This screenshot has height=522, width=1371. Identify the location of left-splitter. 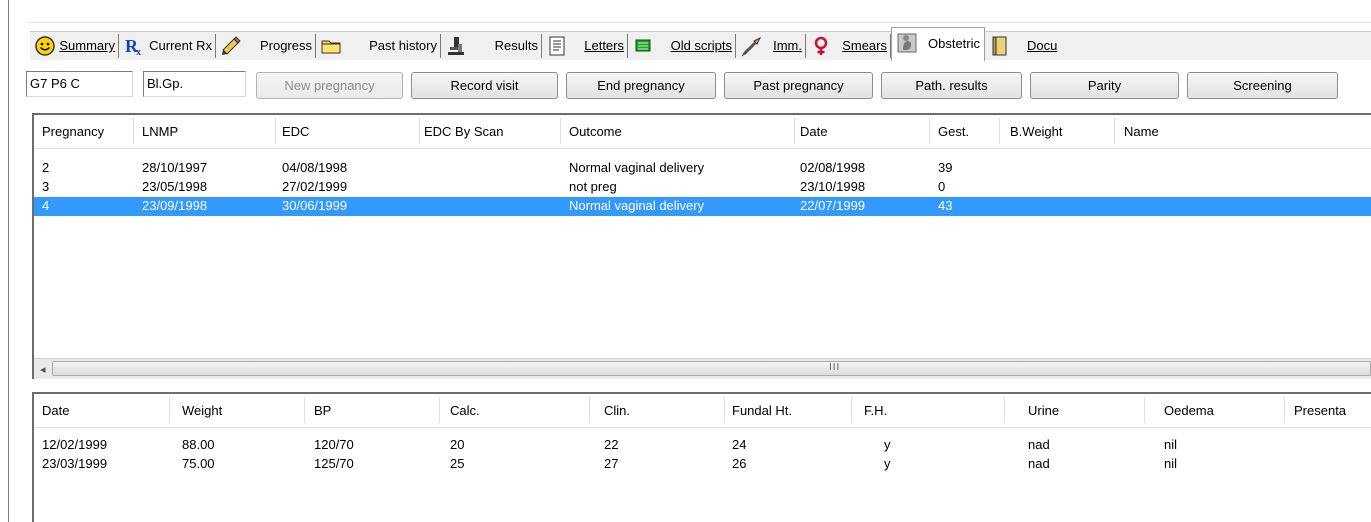
(13, 261).